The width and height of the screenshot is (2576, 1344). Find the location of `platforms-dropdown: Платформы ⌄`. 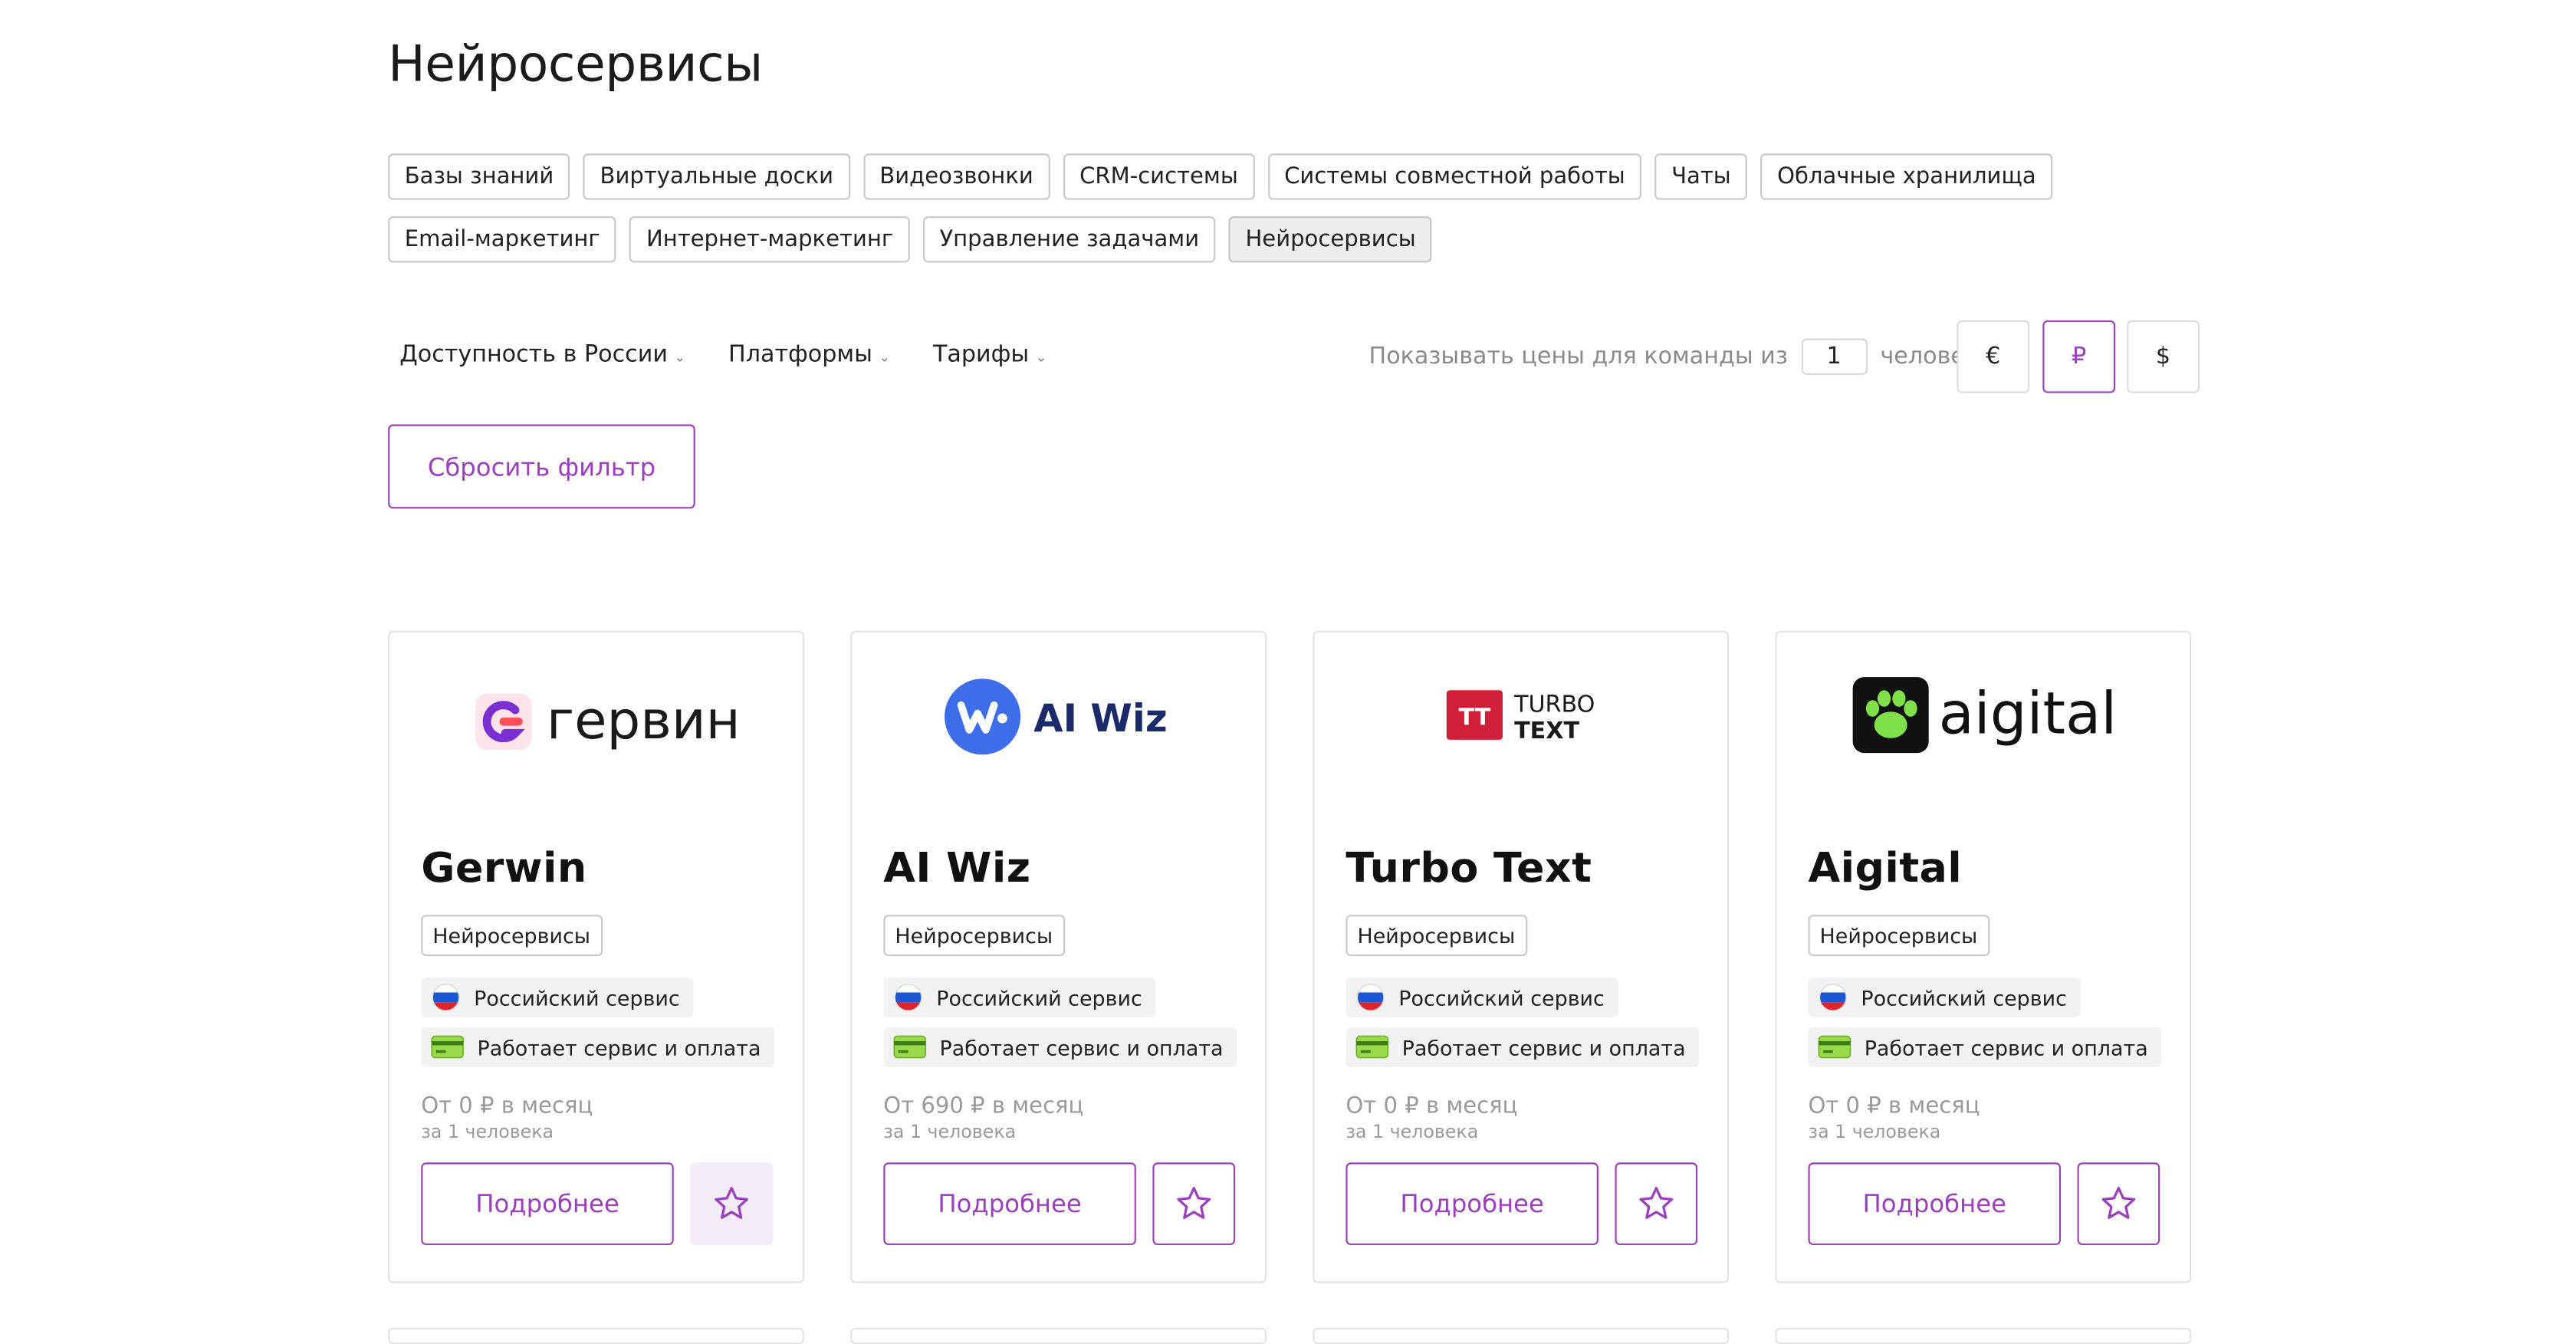

platforms-dropdown: Платформы ⌄ is located at coordinates (809, 355).